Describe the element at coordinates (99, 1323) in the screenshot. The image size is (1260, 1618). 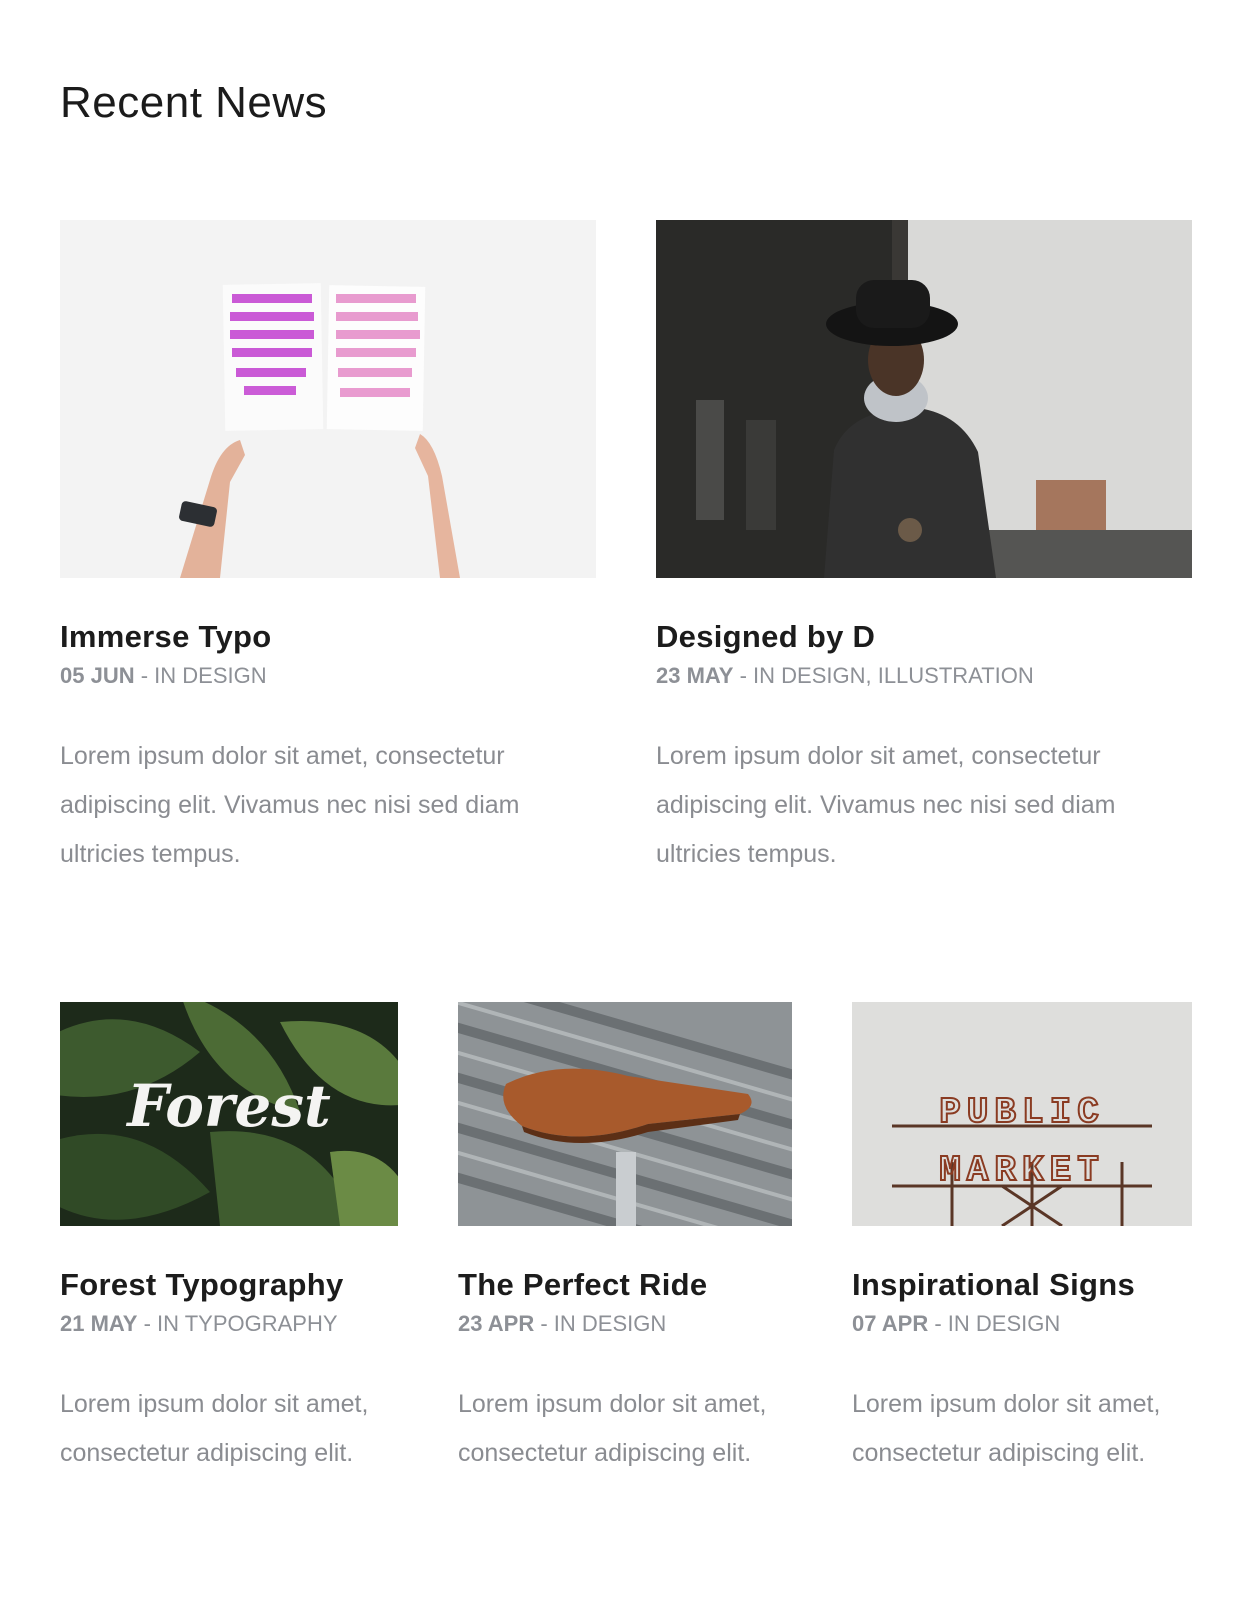
I see `post-date: 21 MAY` at that location.